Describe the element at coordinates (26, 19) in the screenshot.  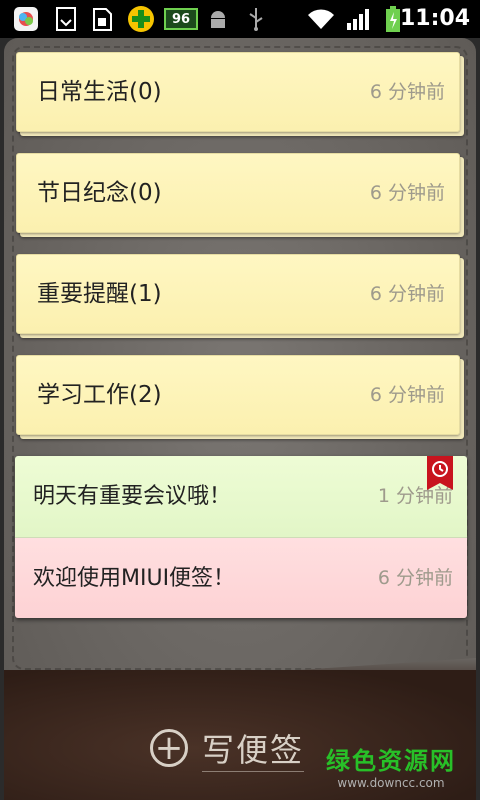
I see `app-store-icon` at that location.